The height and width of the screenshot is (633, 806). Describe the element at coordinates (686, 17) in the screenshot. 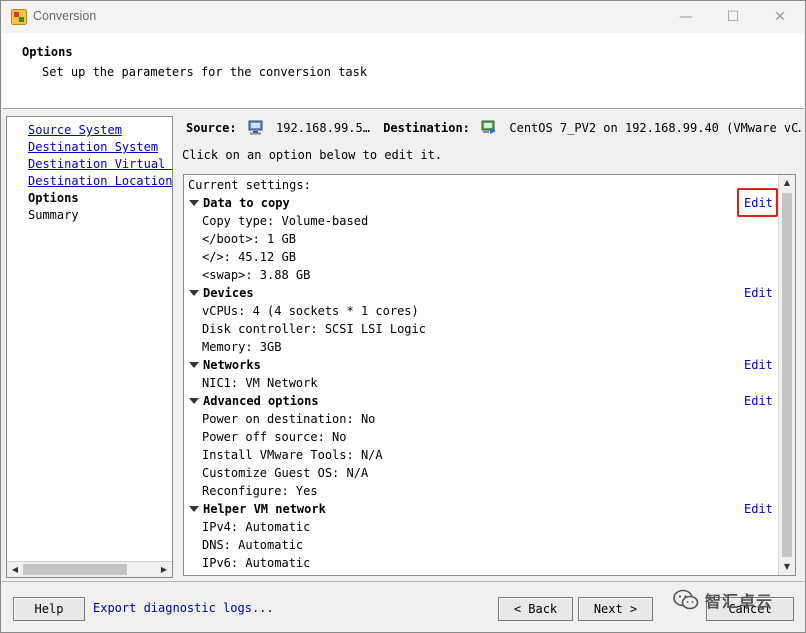

I see `minimize-button: —` at that location.